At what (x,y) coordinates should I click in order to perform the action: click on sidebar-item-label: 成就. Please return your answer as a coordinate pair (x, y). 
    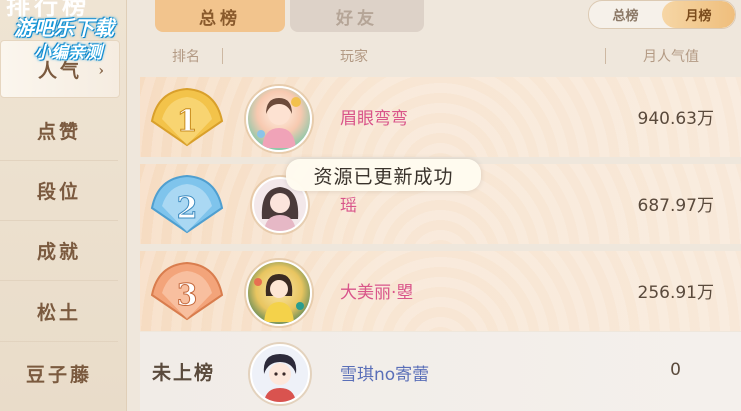
    Looking at the image, I should click on (58, 251).